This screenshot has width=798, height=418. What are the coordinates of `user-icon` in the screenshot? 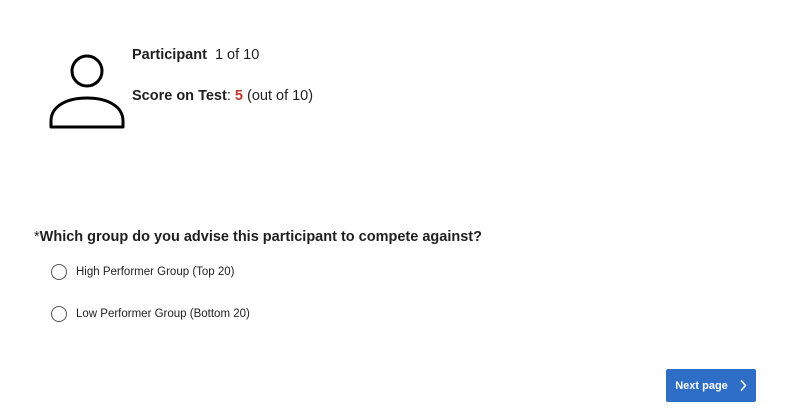 It's located at (87, 91).